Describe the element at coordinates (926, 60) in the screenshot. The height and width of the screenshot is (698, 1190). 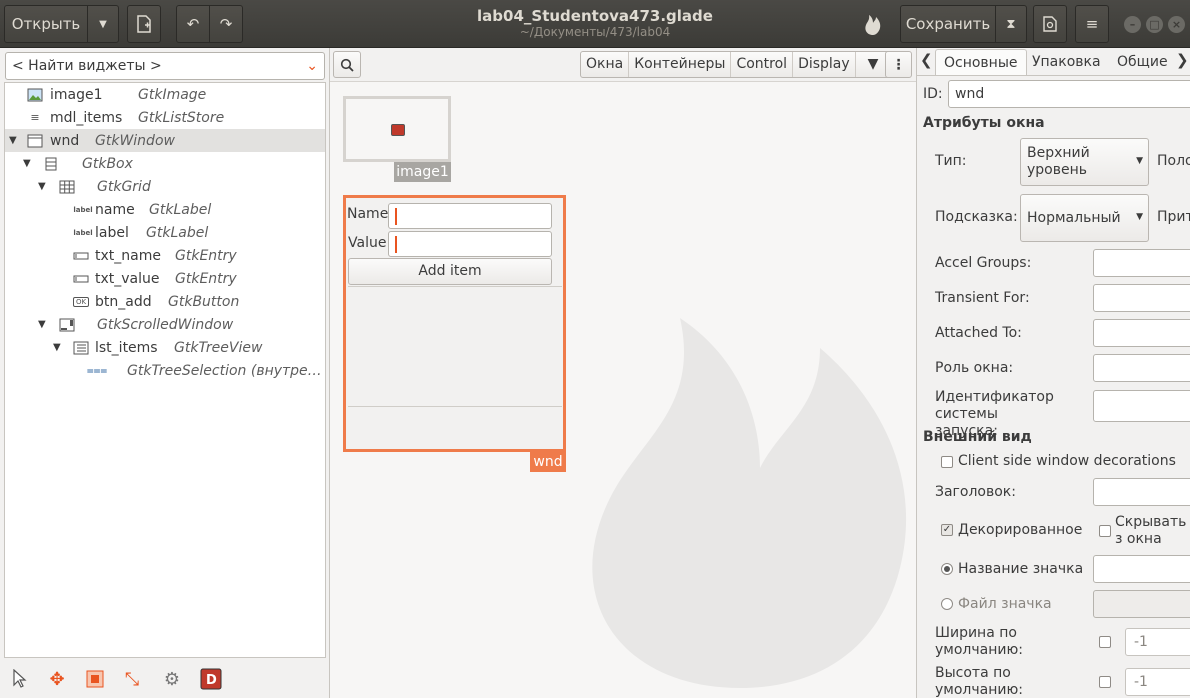
I see `scroll-tabs-left-icon: ❮` at that location.